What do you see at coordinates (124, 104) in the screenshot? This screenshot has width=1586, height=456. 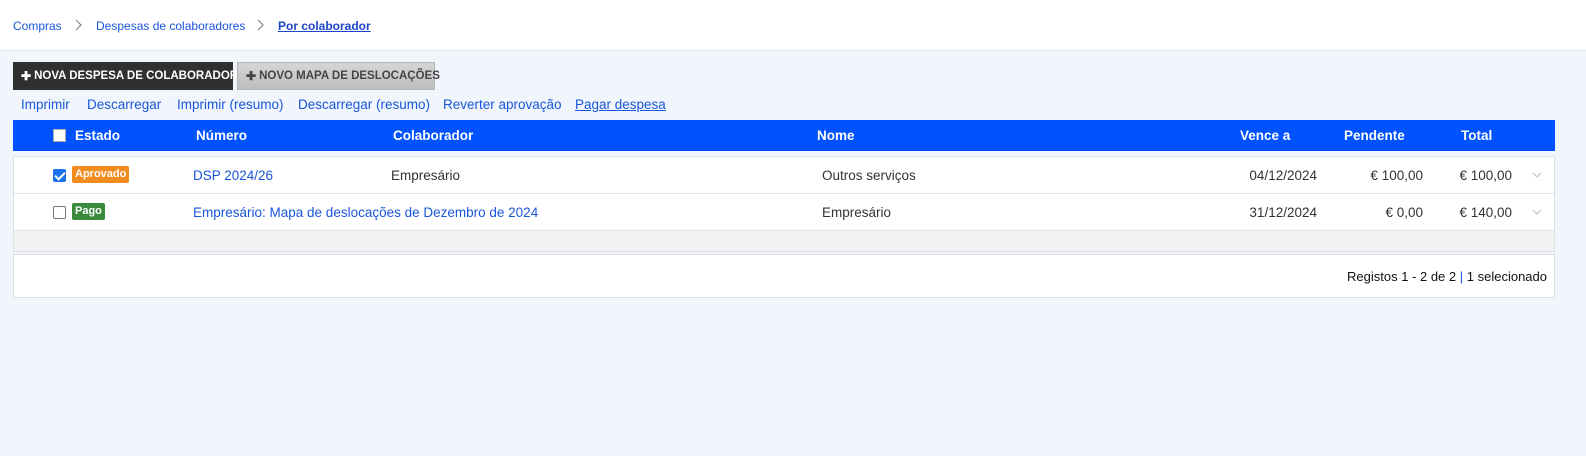 I see `download-link: Descarregar` at bounding box center [124, 104].